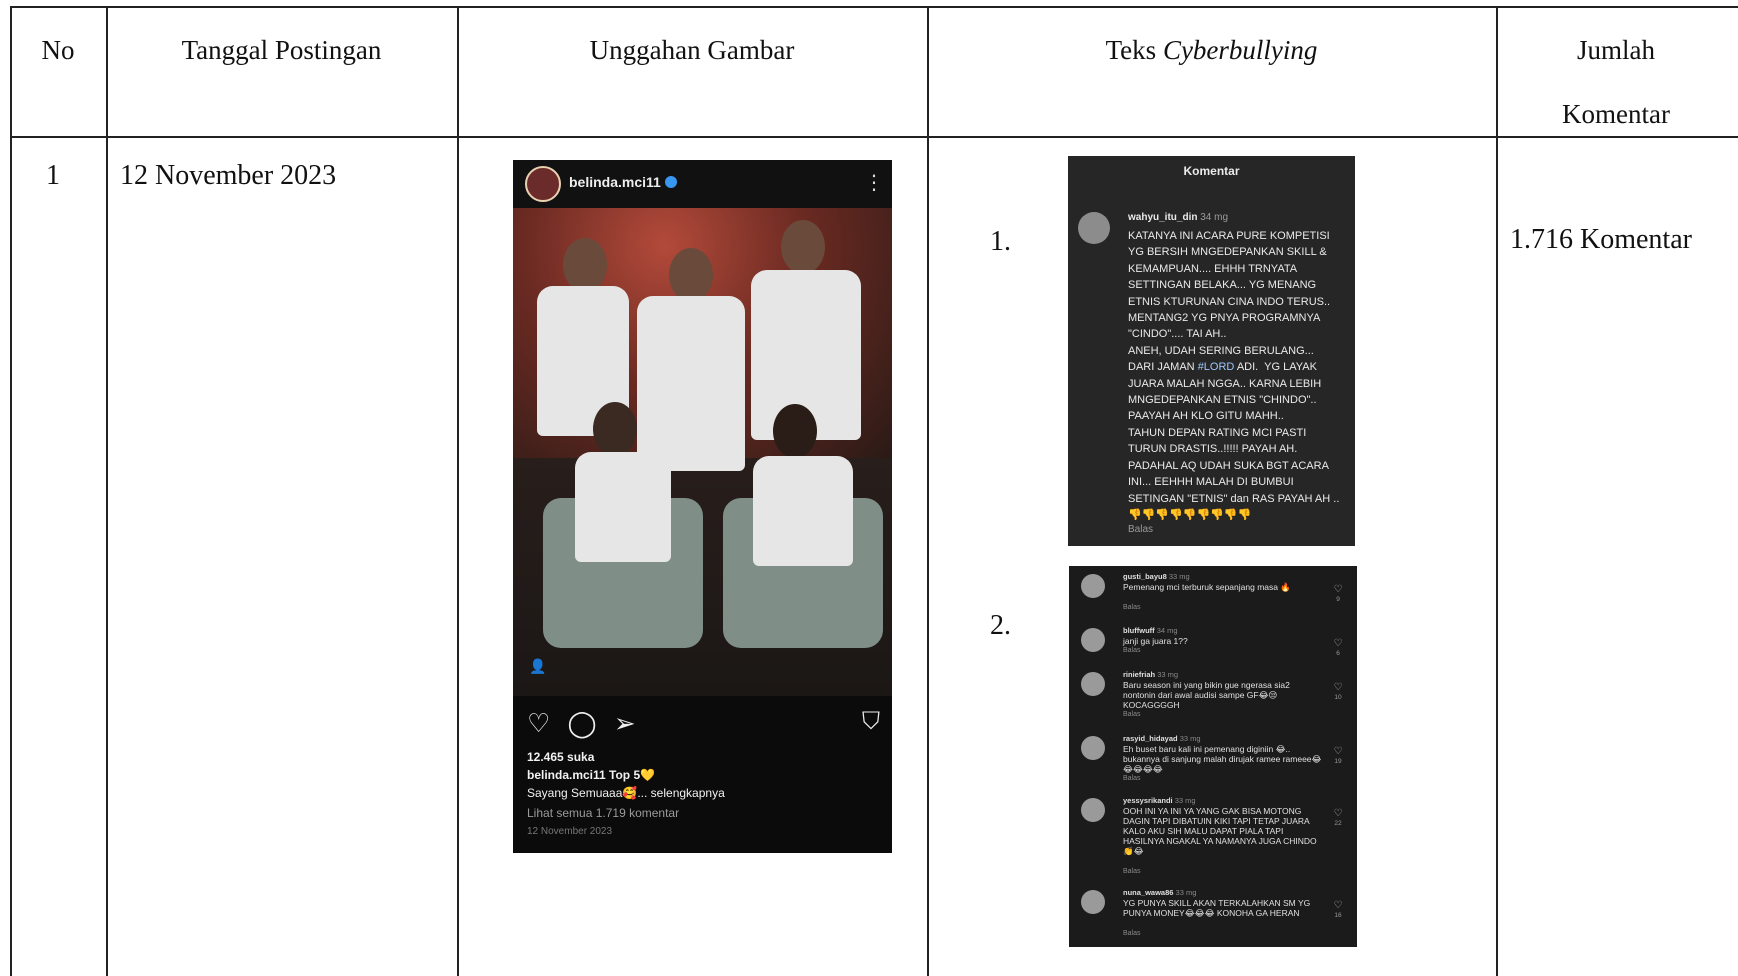 Image resolution: width=1738 pixels, height=976 pixels. I want to click on item-number-2: 2., so click(1000, 625).